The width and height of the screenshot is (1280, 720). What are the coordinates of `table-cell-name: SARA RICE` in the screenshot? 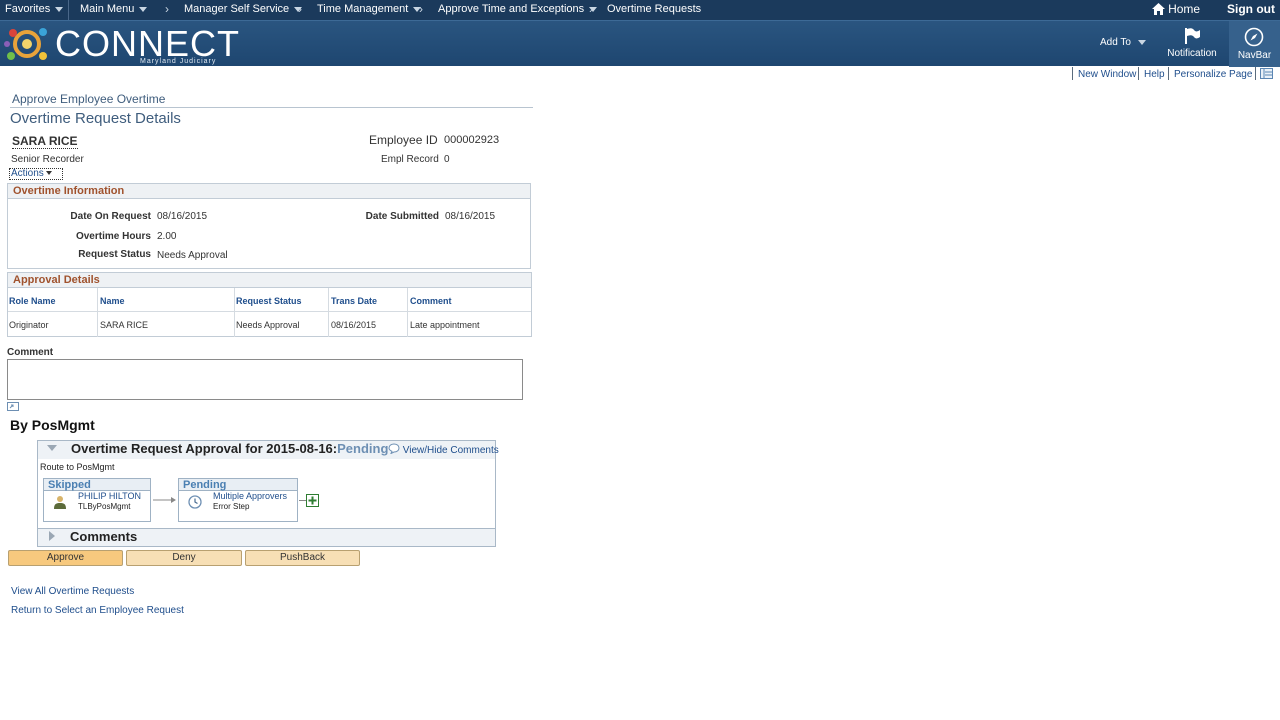 It's located at (124, 325).